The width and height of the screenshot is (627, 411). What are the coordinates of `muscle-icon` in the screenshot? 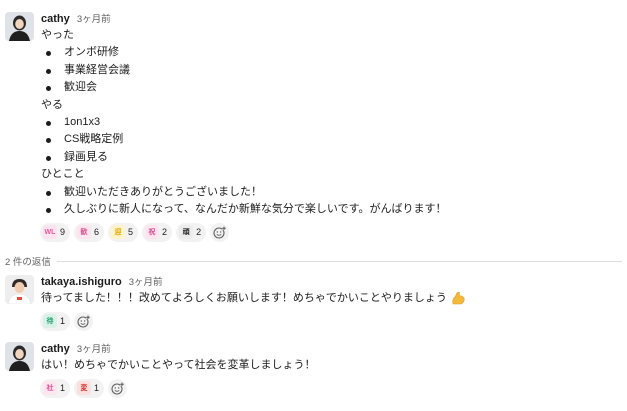 It's located at (458, 298).